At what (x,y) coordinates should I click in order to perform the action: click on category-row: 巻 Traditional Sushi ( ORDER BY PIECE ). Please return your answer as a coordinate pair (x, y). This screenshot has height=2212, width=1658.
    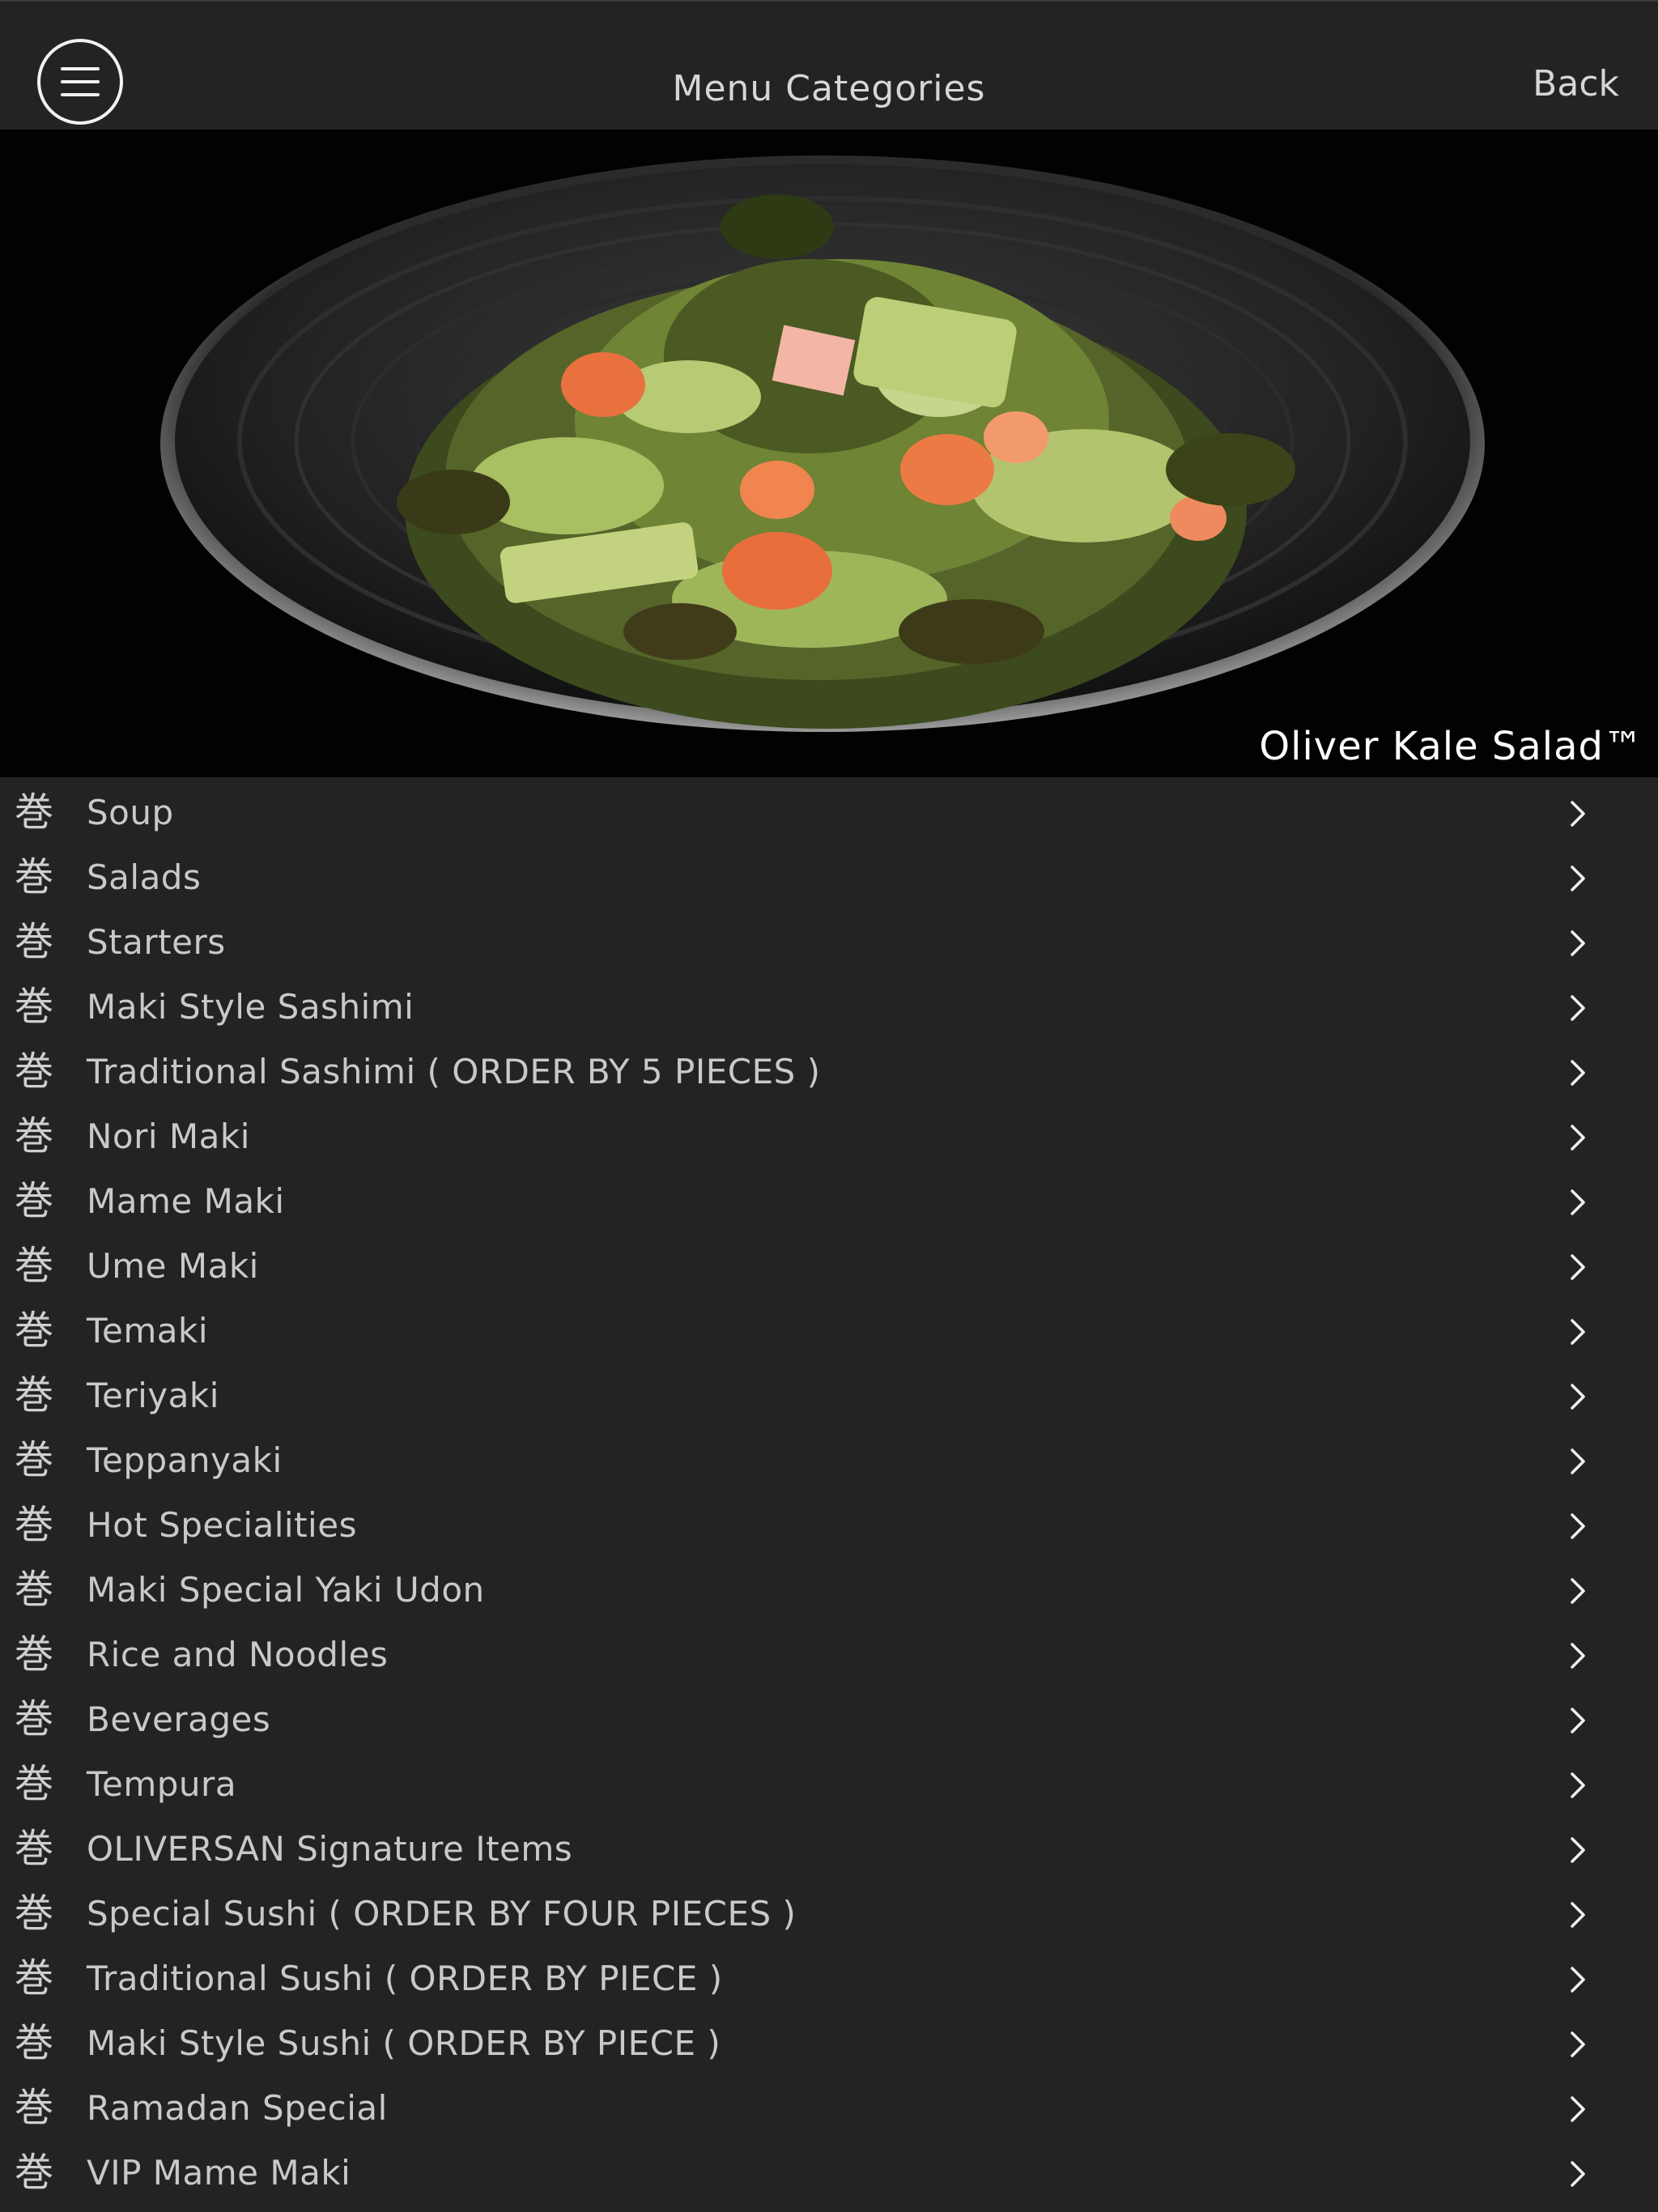
    Looking at the image, I should click on (829, 1978).